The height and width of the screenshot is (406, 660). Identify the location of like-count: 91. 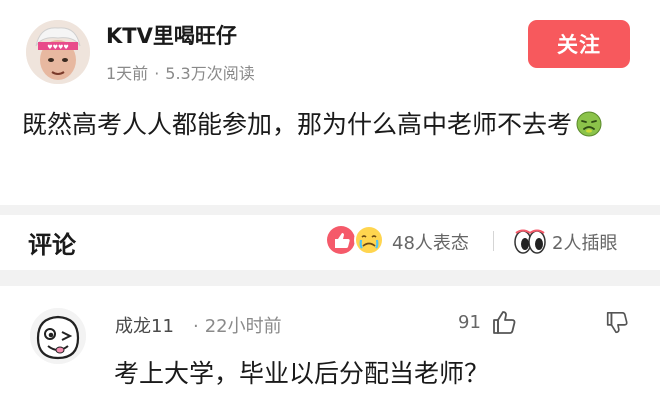
(469, 322).